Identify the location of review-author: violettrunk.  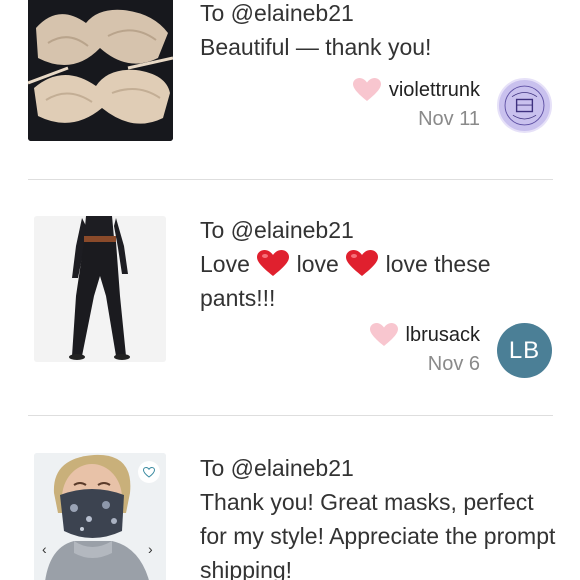
(416, 90).